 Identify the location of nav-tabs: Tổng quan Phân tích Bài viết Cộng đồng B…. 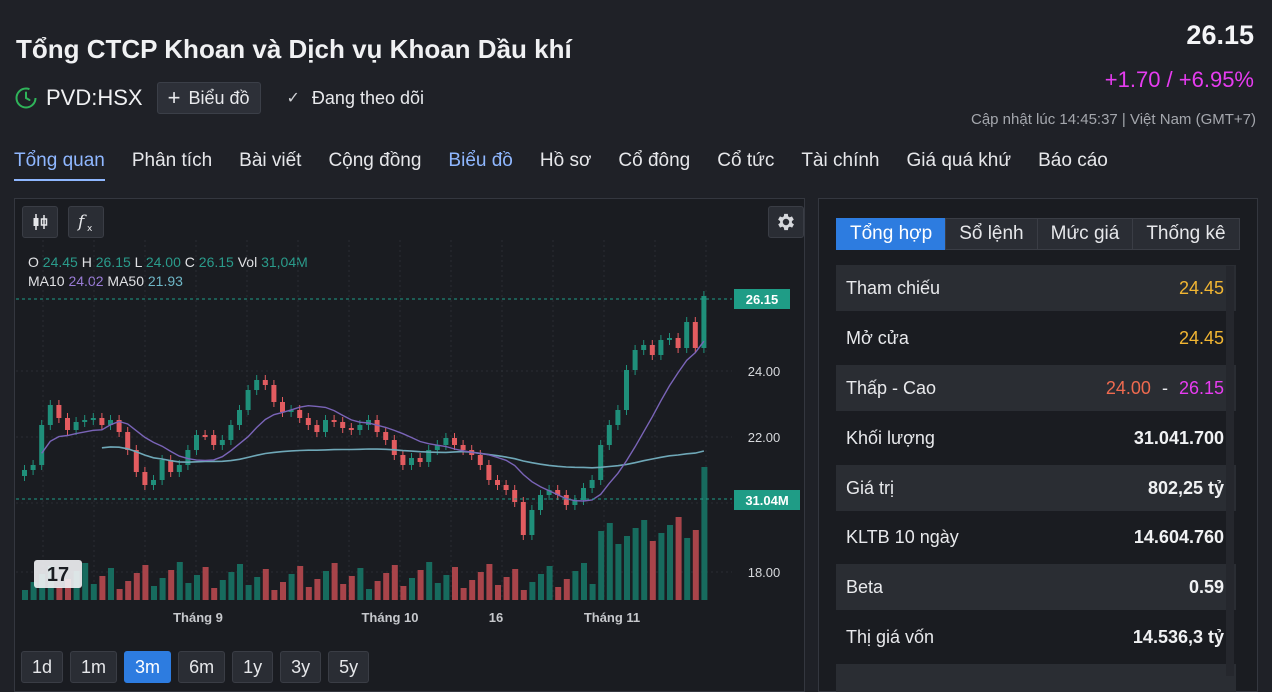
(574, 165).